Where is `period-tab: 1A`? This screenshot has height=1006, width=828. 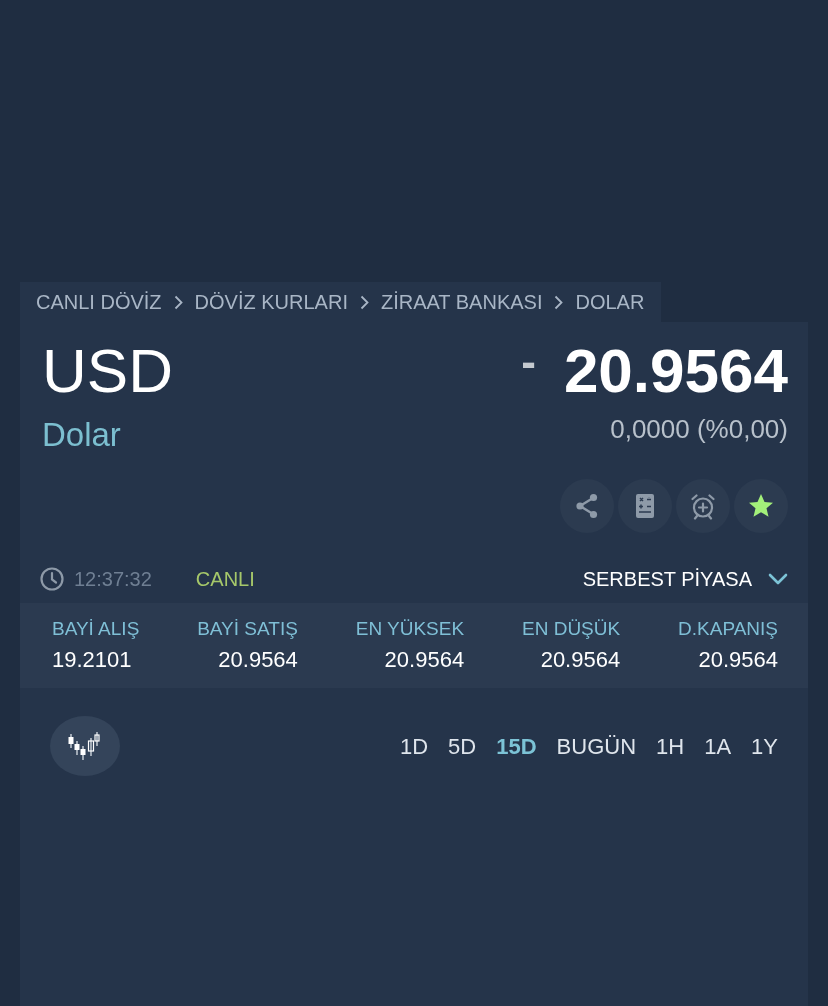 period-tab: 1A is located at coordinates (718, 746).